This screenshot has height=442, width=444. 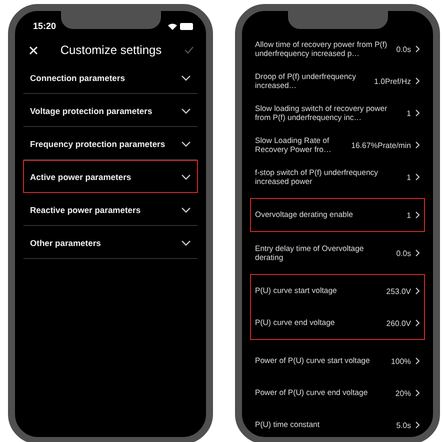 I want to click on category-label: Other parameters, so click(x=65, y=243).